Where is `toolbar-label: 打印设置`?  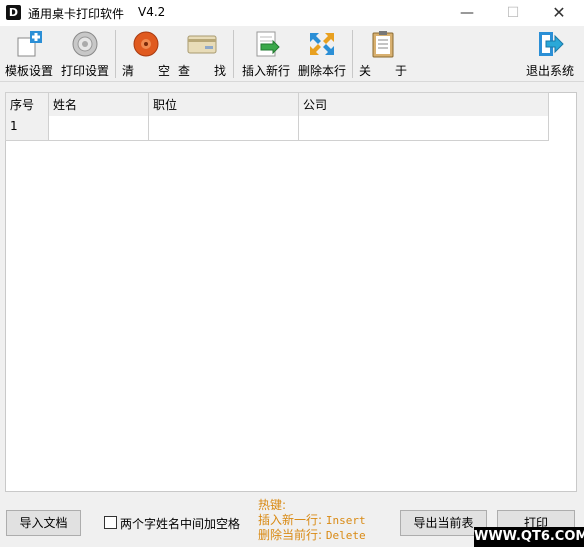
toolbar-label: 打印设置 is located at coordinates (84, 71).